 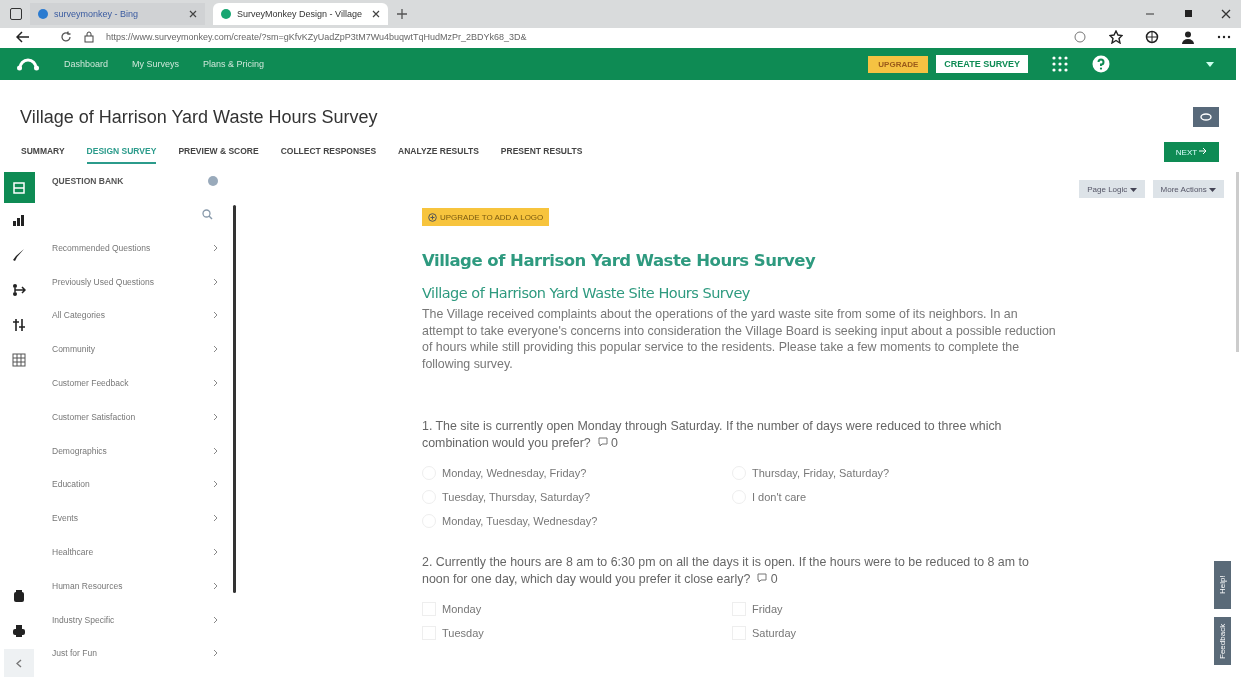 I want to click on library-icon, so click(x=19, y=596).